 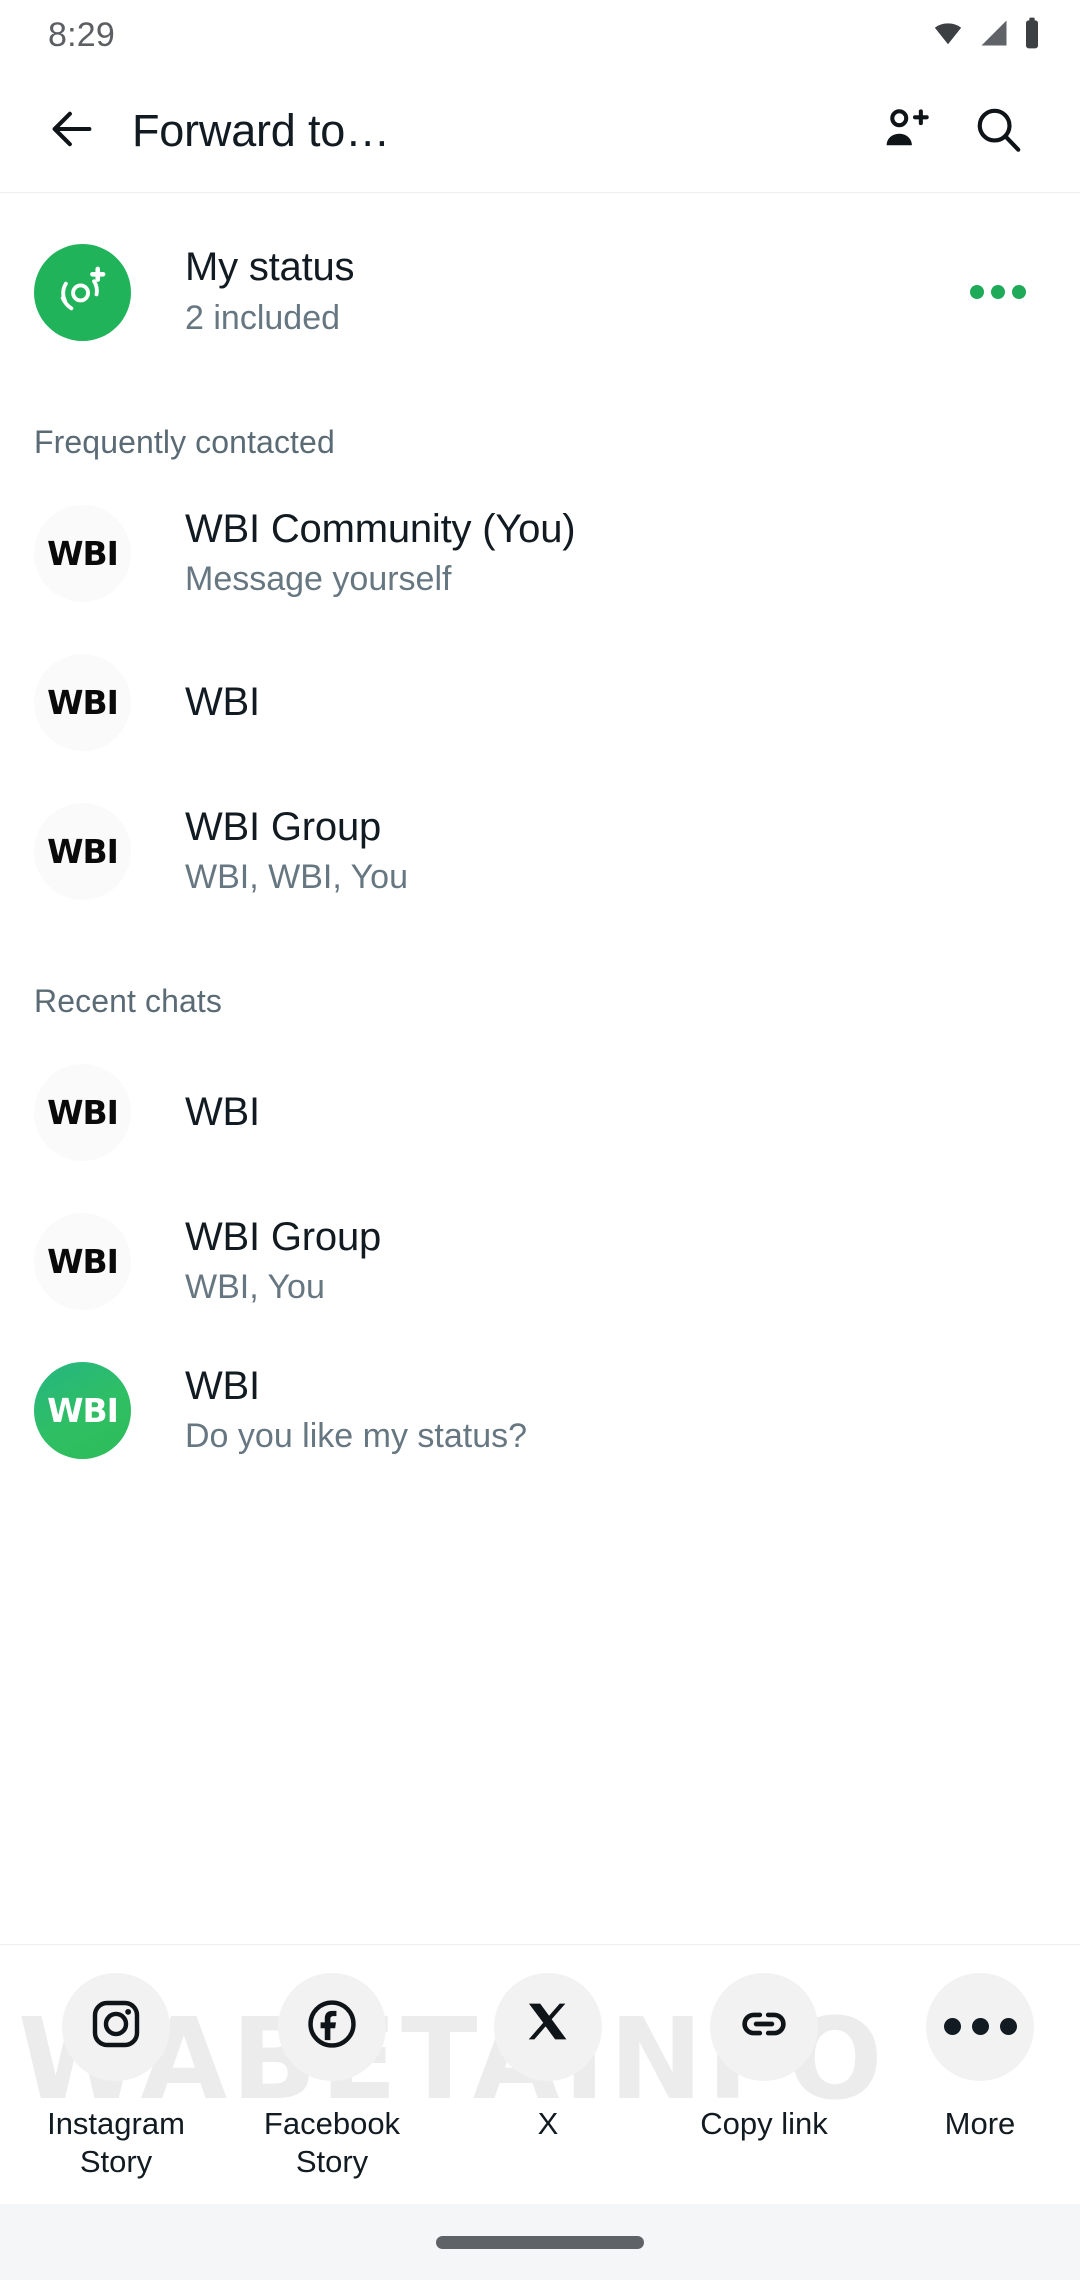 I want to click on share-target-more: More, so click(x=976, y=2077).